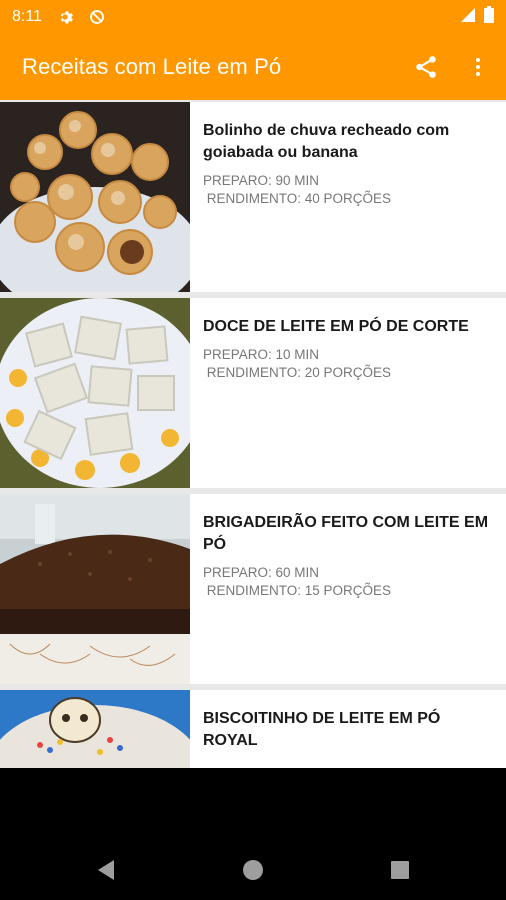 The image size is (506, 900). I want to click on share-icon, so click(426, 67).